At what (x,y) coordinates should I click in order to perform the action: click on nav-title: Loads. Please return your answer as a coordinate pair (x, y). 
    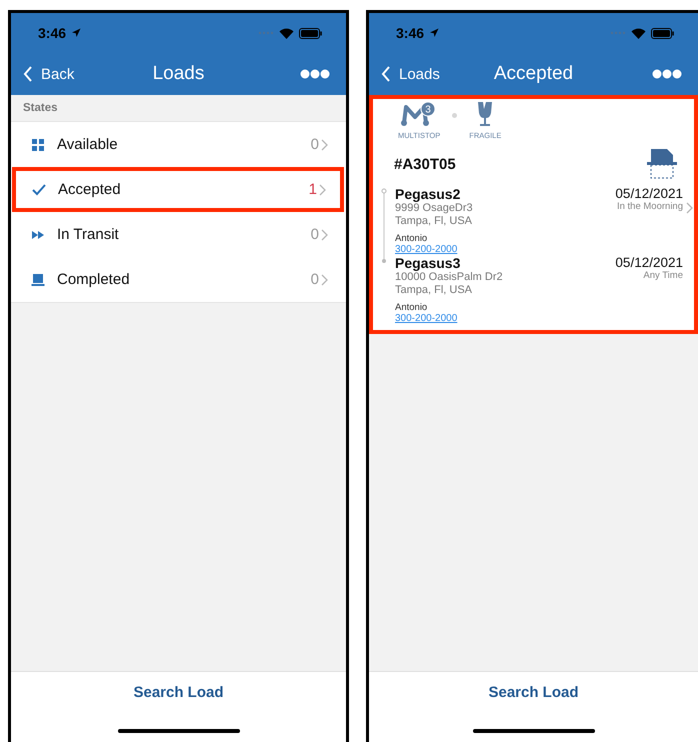
    Looking at the image, I should click on (178, 74).